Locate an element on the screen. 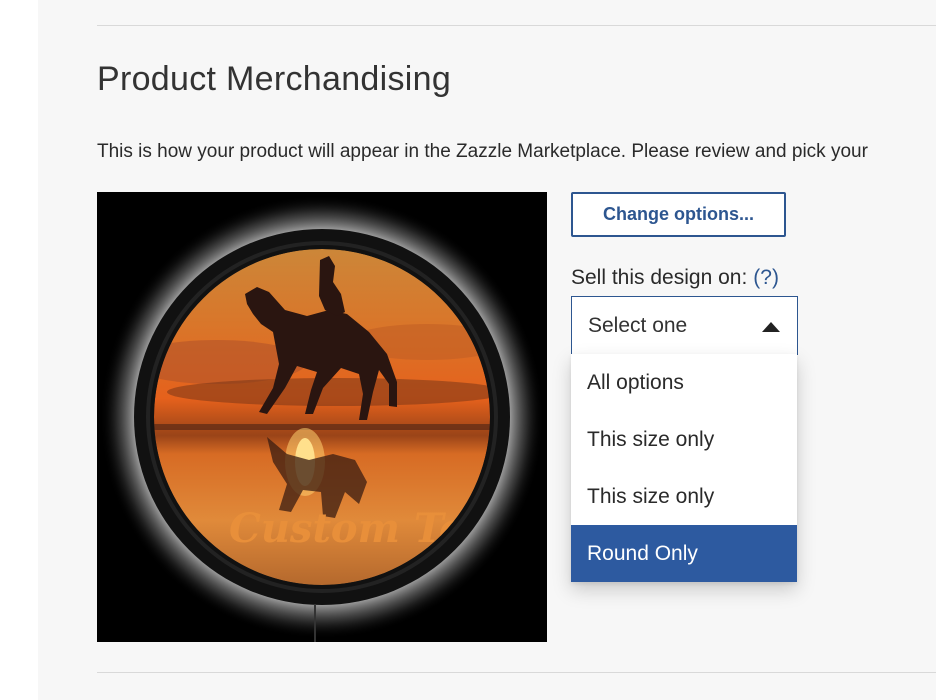 This screenshot has width=936, height=700. page-title: Product Merchandising is located at coordinates (274, 79).